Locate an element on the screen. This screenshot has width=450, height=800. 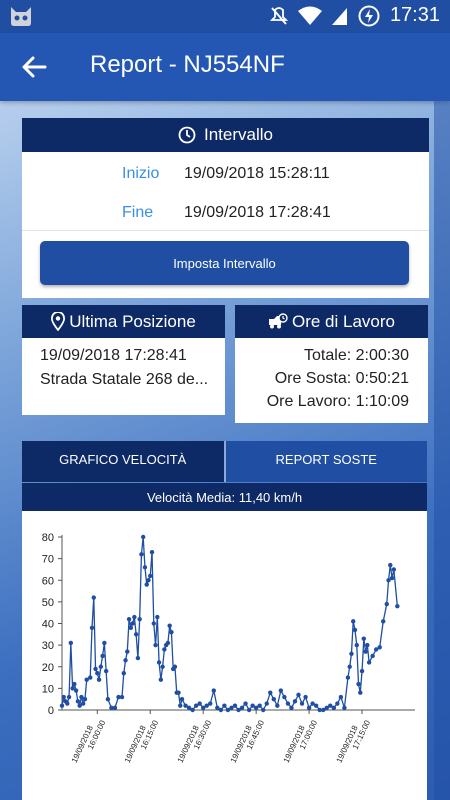
interval-title: Intervallo is located at coordinates (238, 134).